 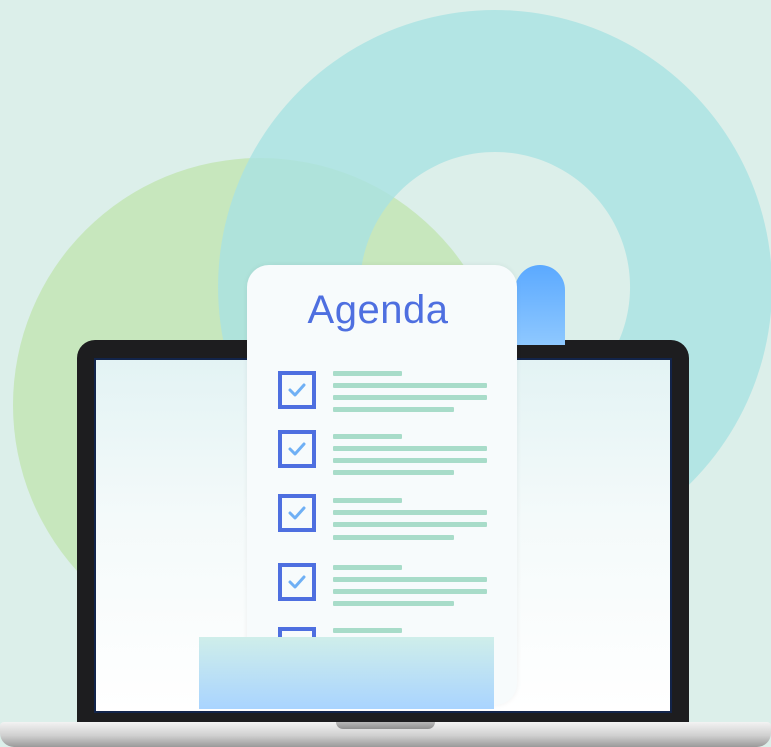 What do you see at coordinates (346, 673) in the screenshot?
I see `document-slot` at bounding box center [346, 673].